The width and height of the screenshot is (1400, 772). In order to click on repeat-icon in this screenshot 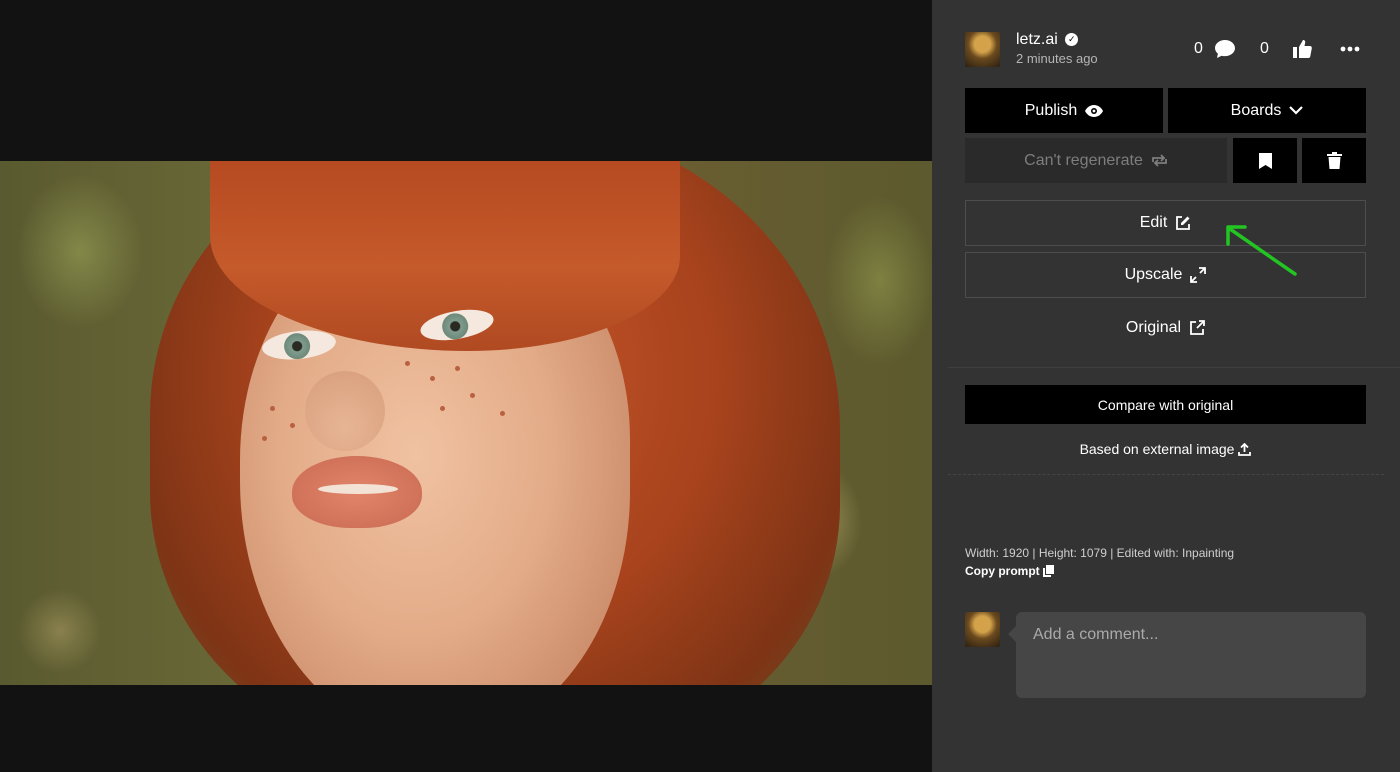, I will do `click(1159, 160)`.